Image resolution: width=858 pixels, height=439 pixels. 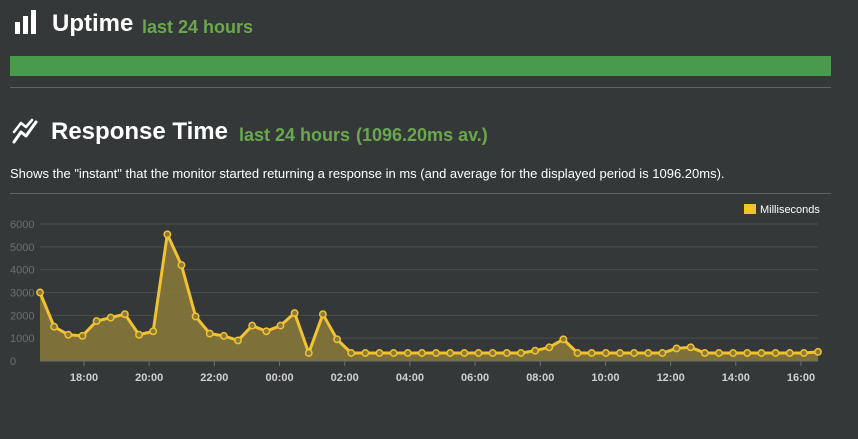 I want to click on chart-legend: Milliseconds, so click(x=782, y=210).